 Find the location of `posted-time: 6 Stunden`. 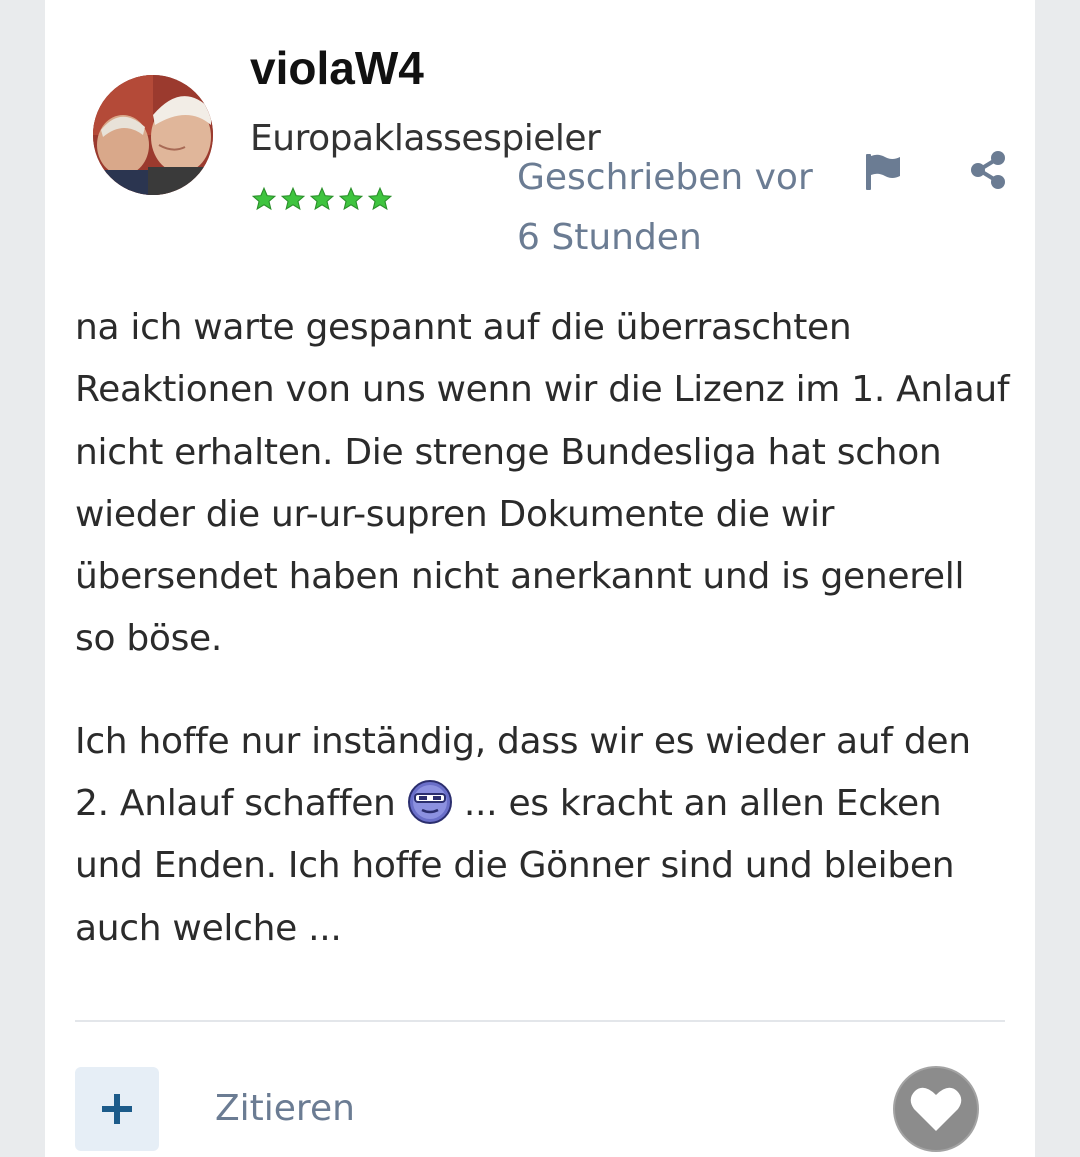

posted-time: 6 Stunden is located at coordinates (609, 237).